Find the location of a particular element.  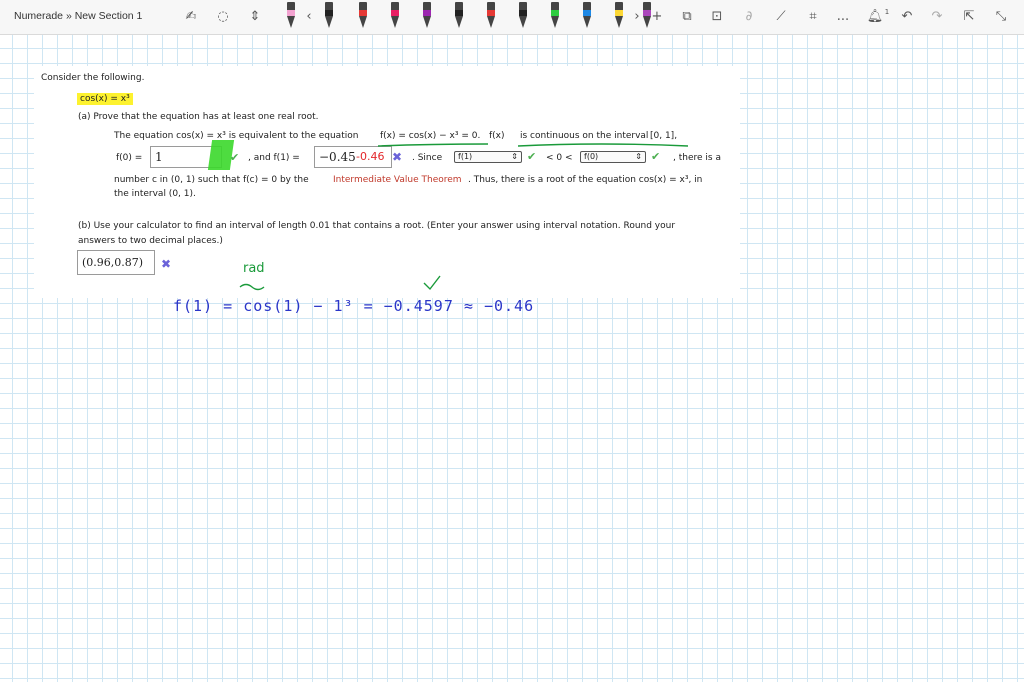

pen-10-icon is located at coordinates (587, 16).